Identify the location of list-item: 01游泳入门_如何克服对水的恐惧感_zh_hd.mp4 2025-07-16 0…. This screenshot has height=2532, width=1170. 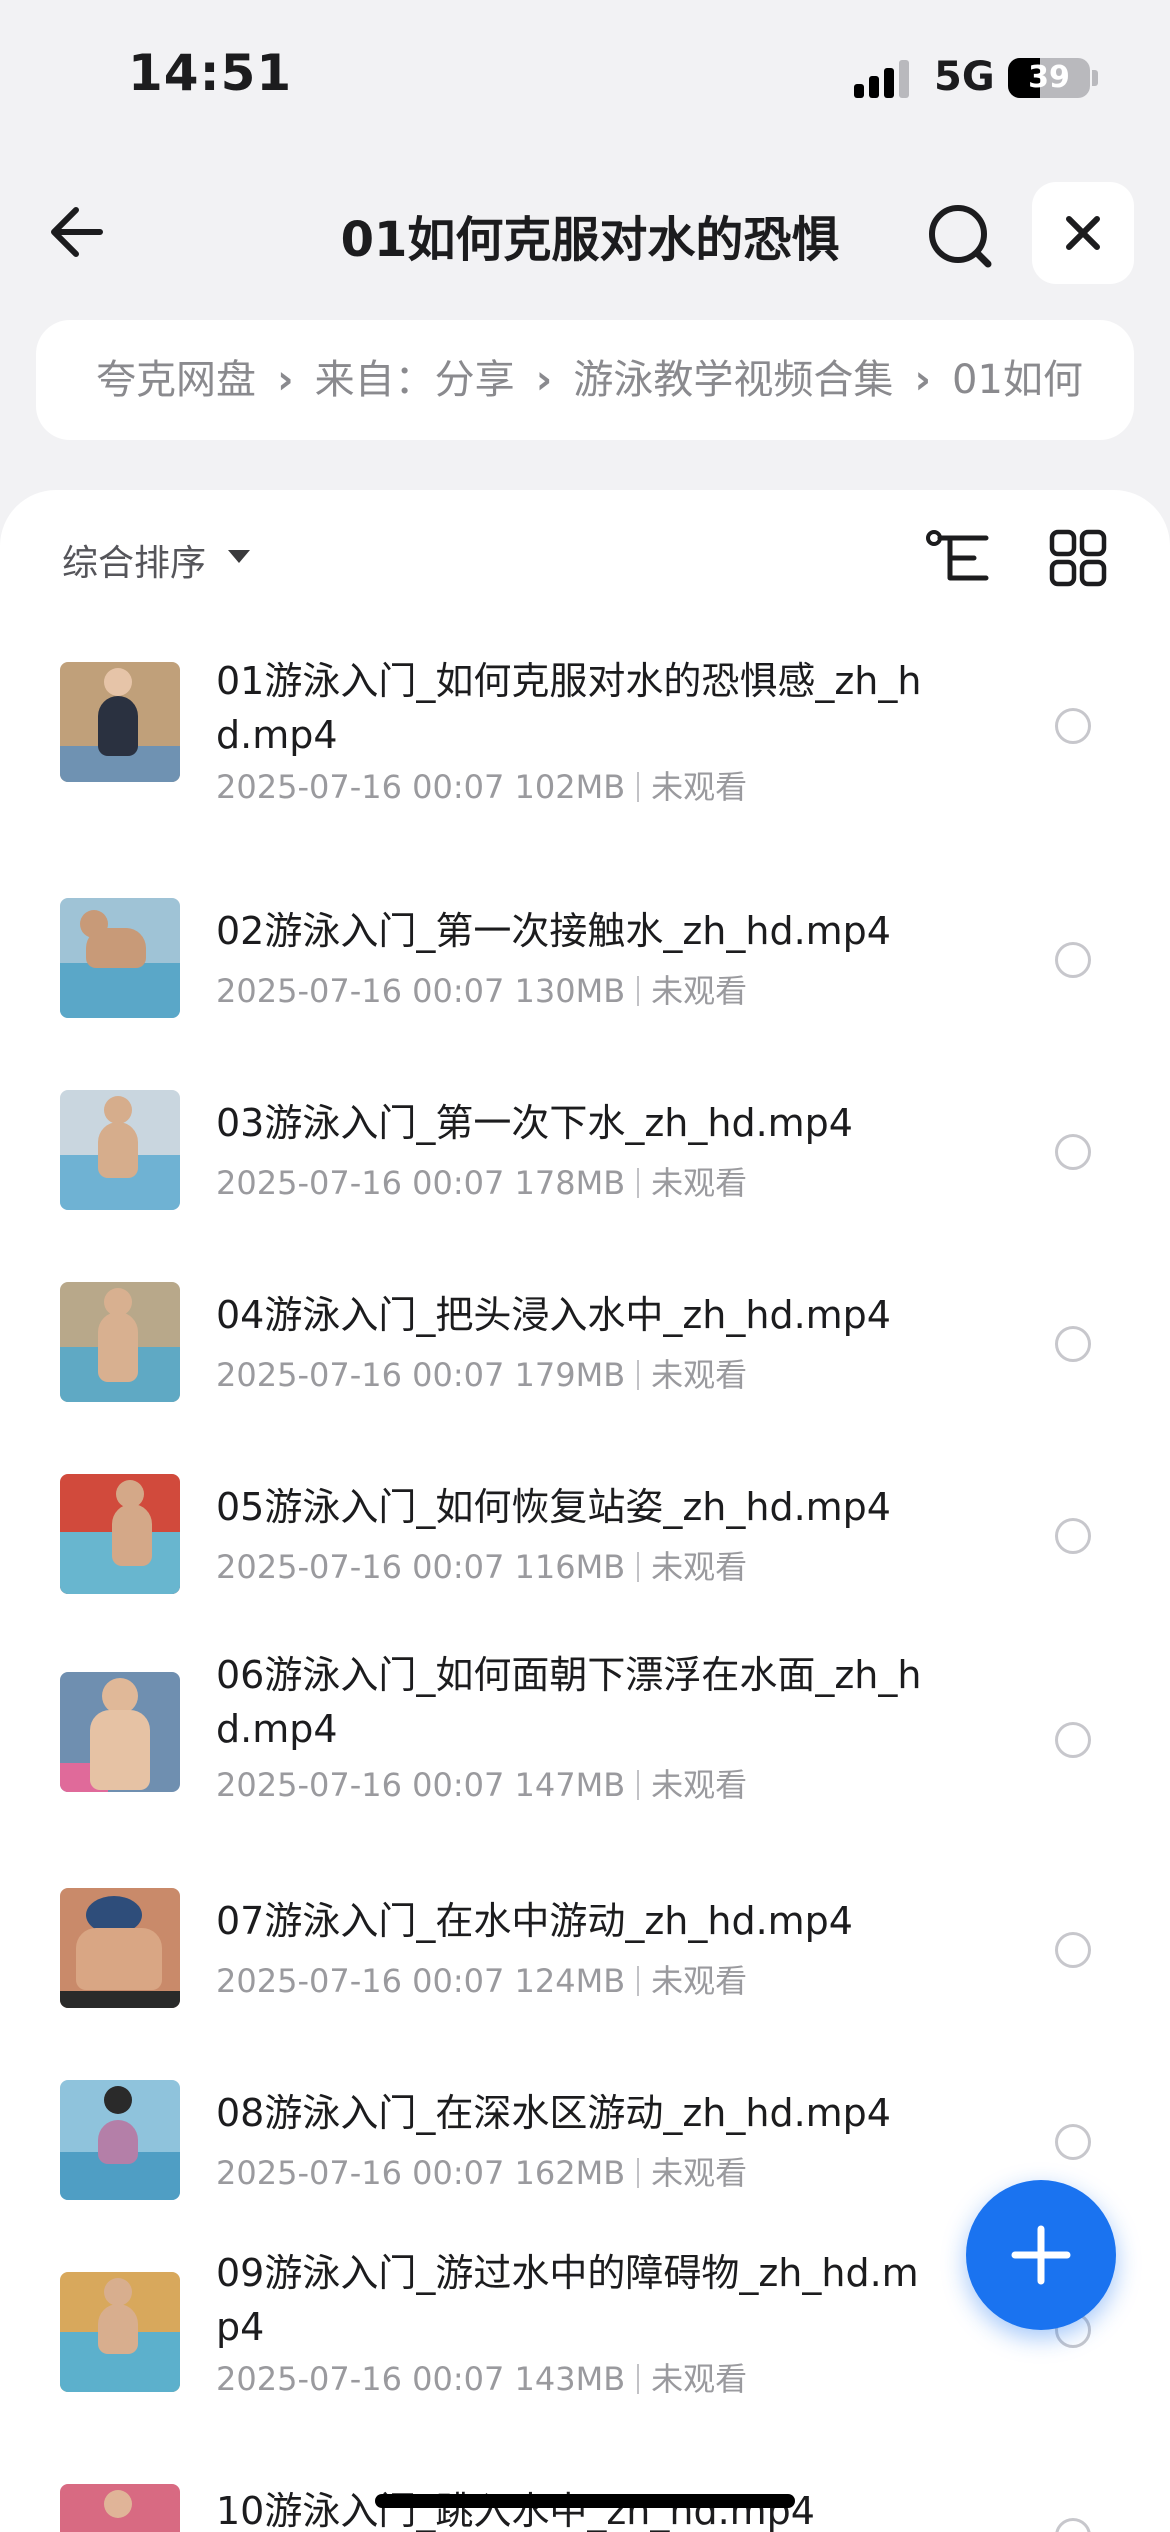
(585, 751).